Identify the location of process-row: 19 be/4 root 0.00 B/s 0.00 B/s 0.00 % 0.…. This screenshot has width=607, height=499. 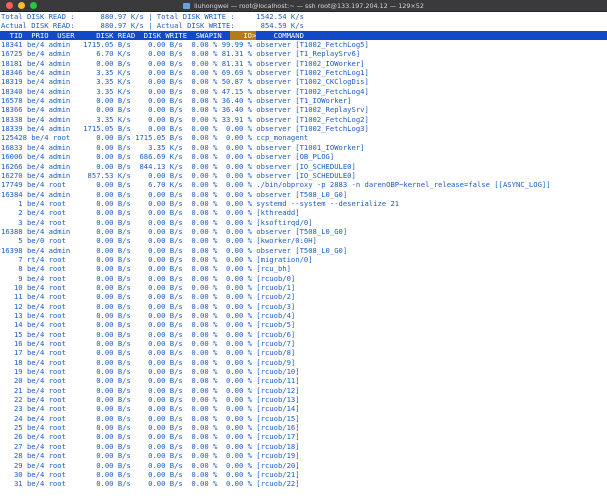
(150, 372).